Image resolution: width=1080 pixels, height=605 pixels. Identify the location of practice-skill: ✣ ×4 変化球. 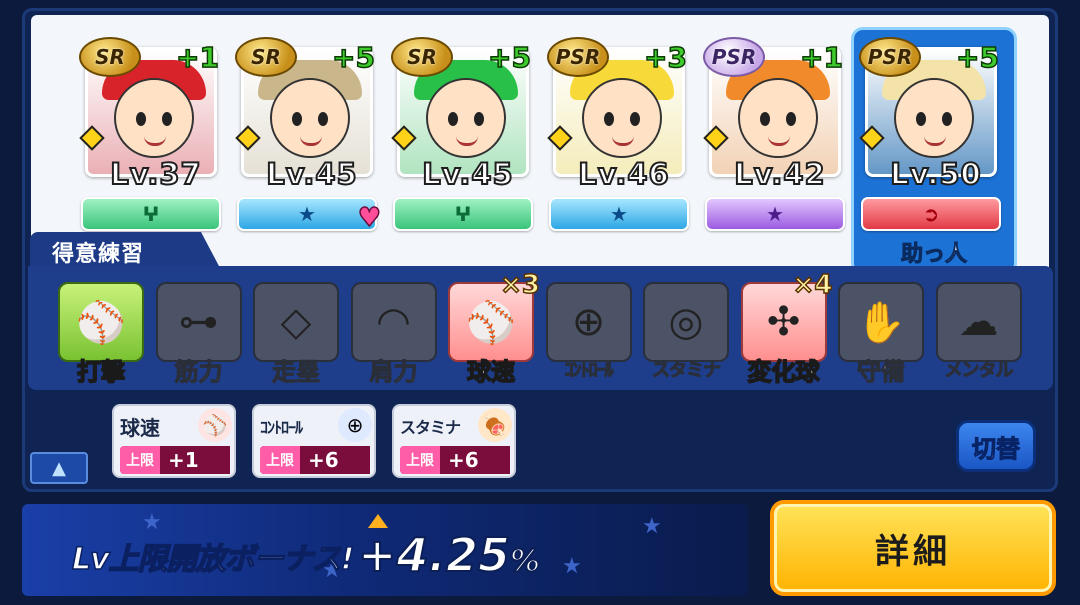
(786, 328).